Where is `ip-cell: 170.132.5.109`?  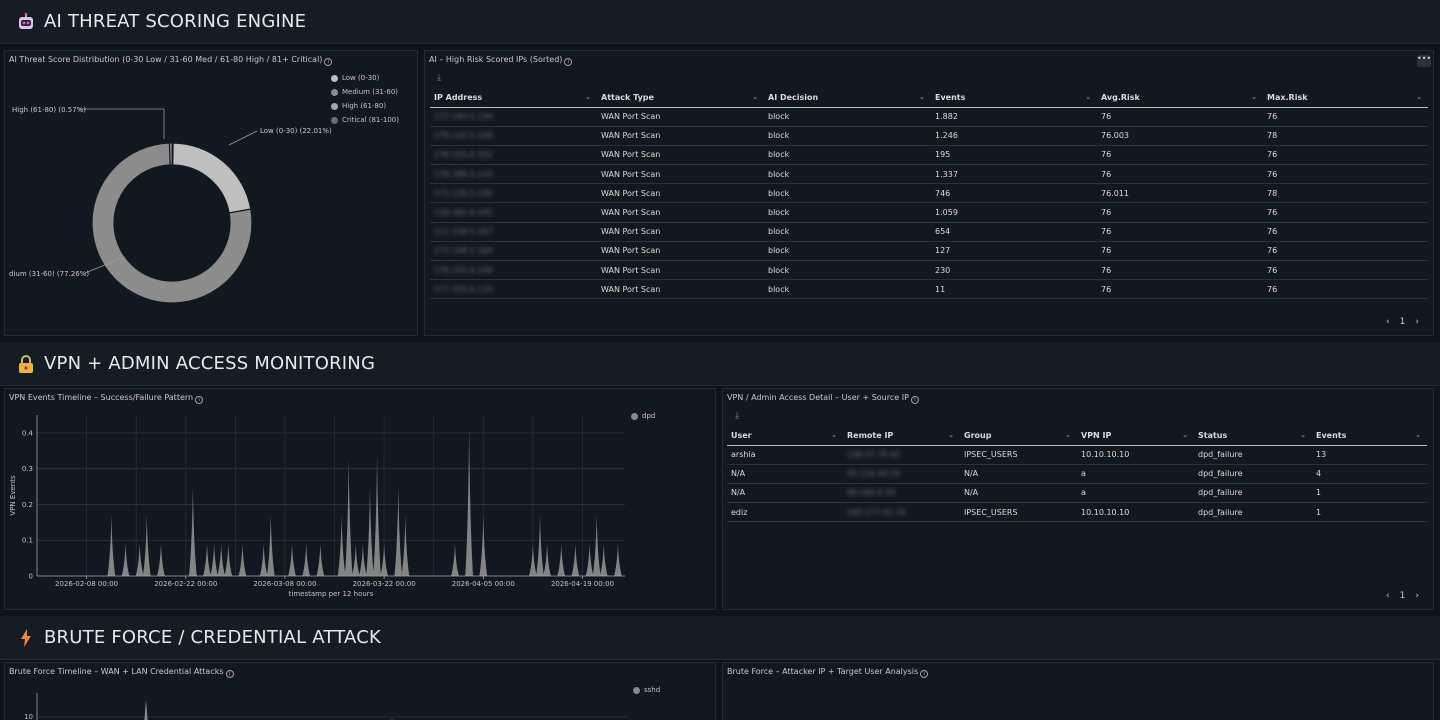 ip-cell: 170.132.5.109 is located at coordinates (513, 136).